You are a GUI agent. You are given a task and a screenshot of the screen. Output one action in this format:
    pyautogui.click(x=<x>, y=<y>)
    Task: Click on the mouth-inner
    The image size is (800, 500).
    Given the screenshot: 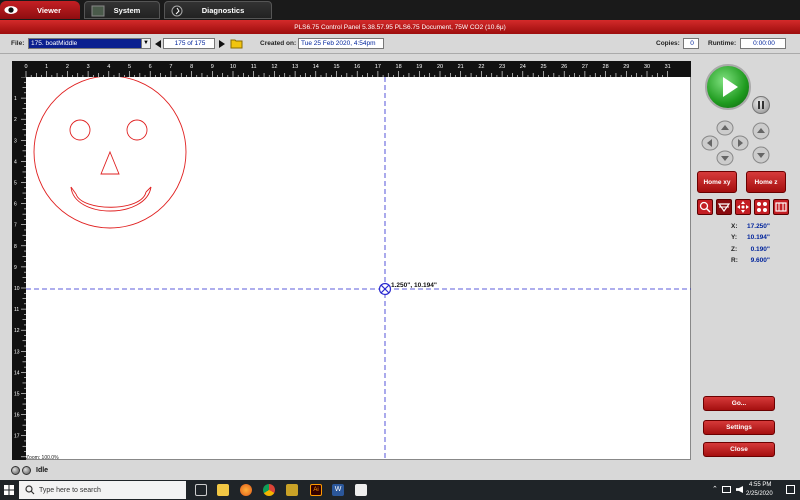 What is the action you would take?
    pyautogui.click(x=111, y=199)
    